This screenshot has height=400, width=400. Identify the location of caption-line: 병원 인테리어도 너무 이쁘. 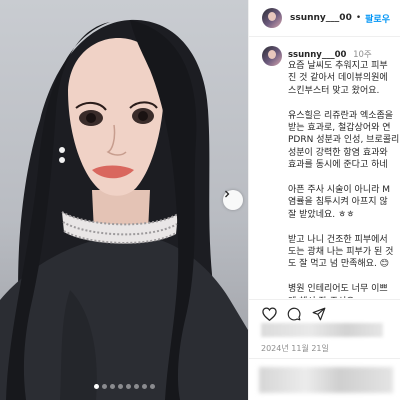
(338, 289).